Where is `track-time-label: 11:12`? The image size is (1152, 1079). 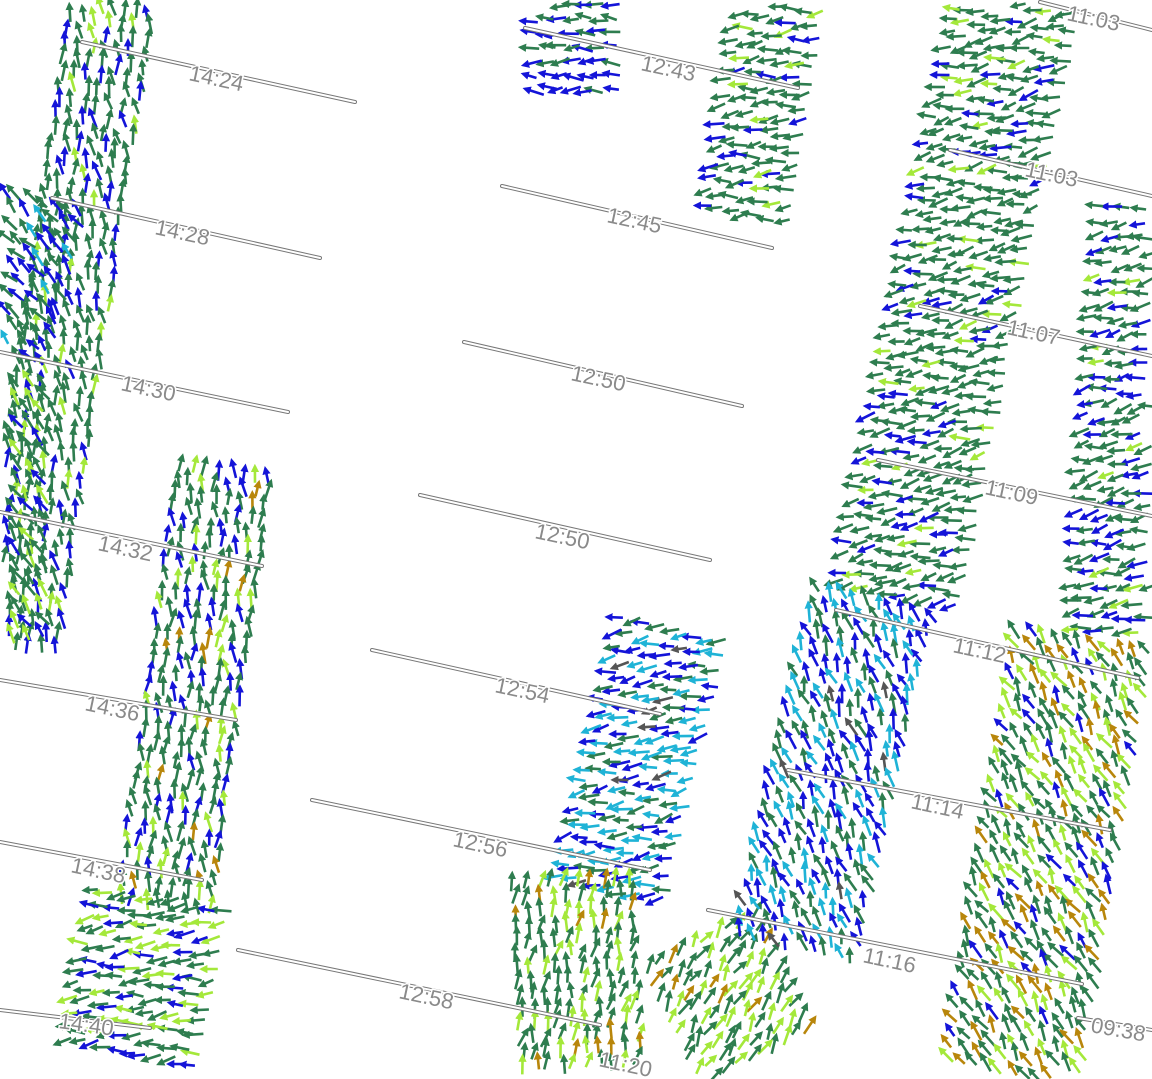 track-time-label: 11:12 is located at coordinates (979, 650).